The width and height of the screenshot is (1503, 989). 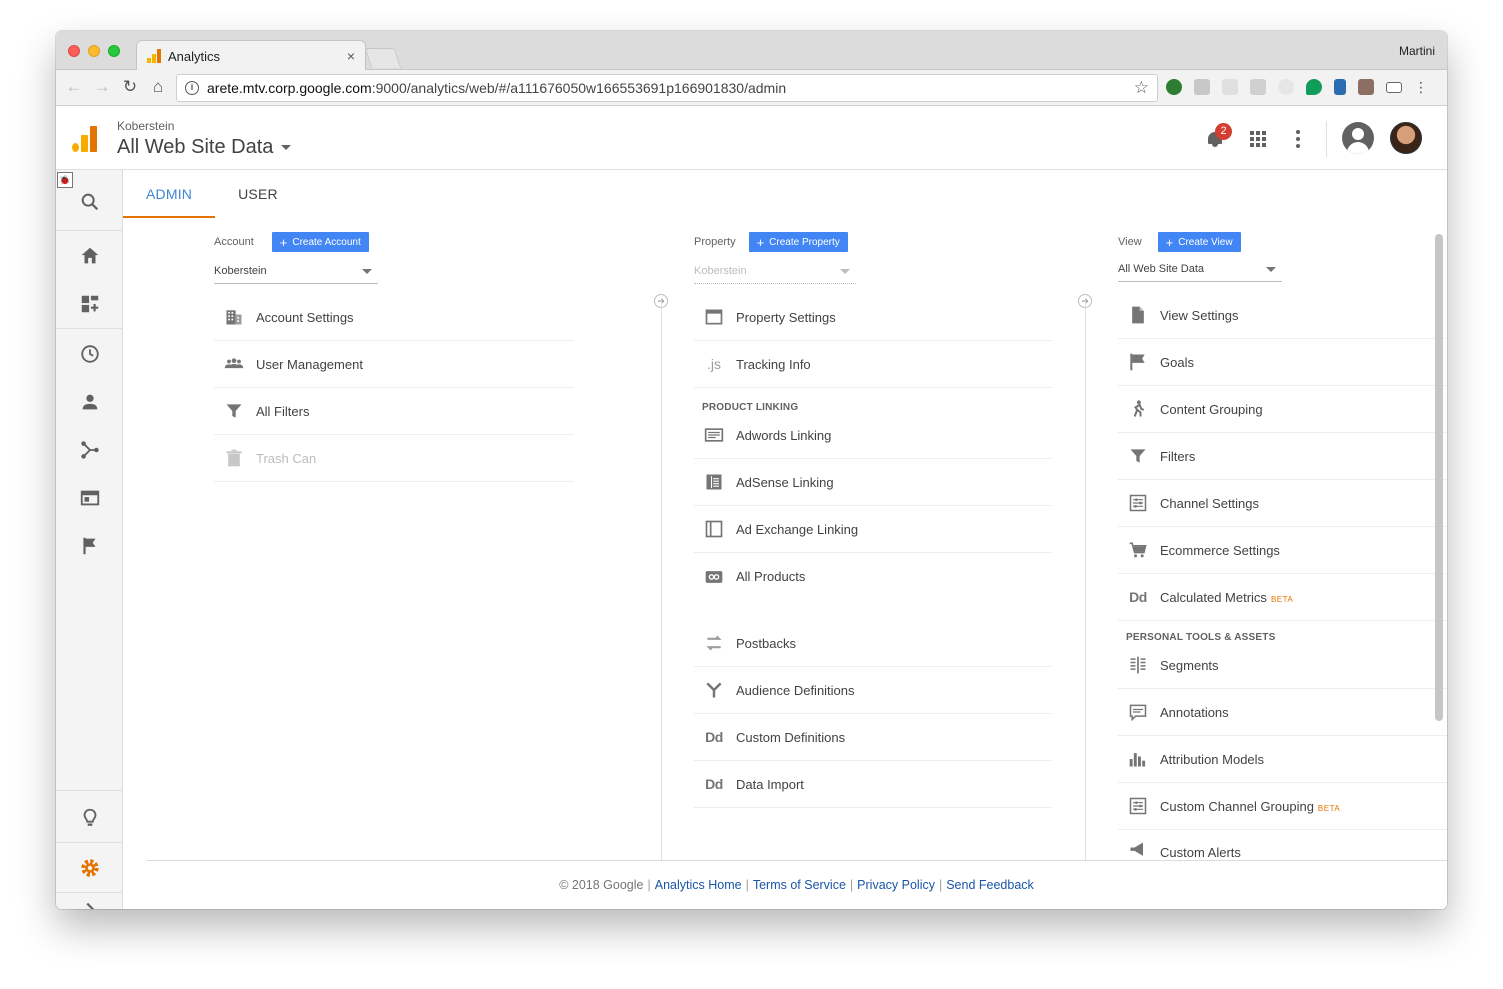 I want to click on custom-alerts-item: Custom Alerts, so click(x=1282, y=845).